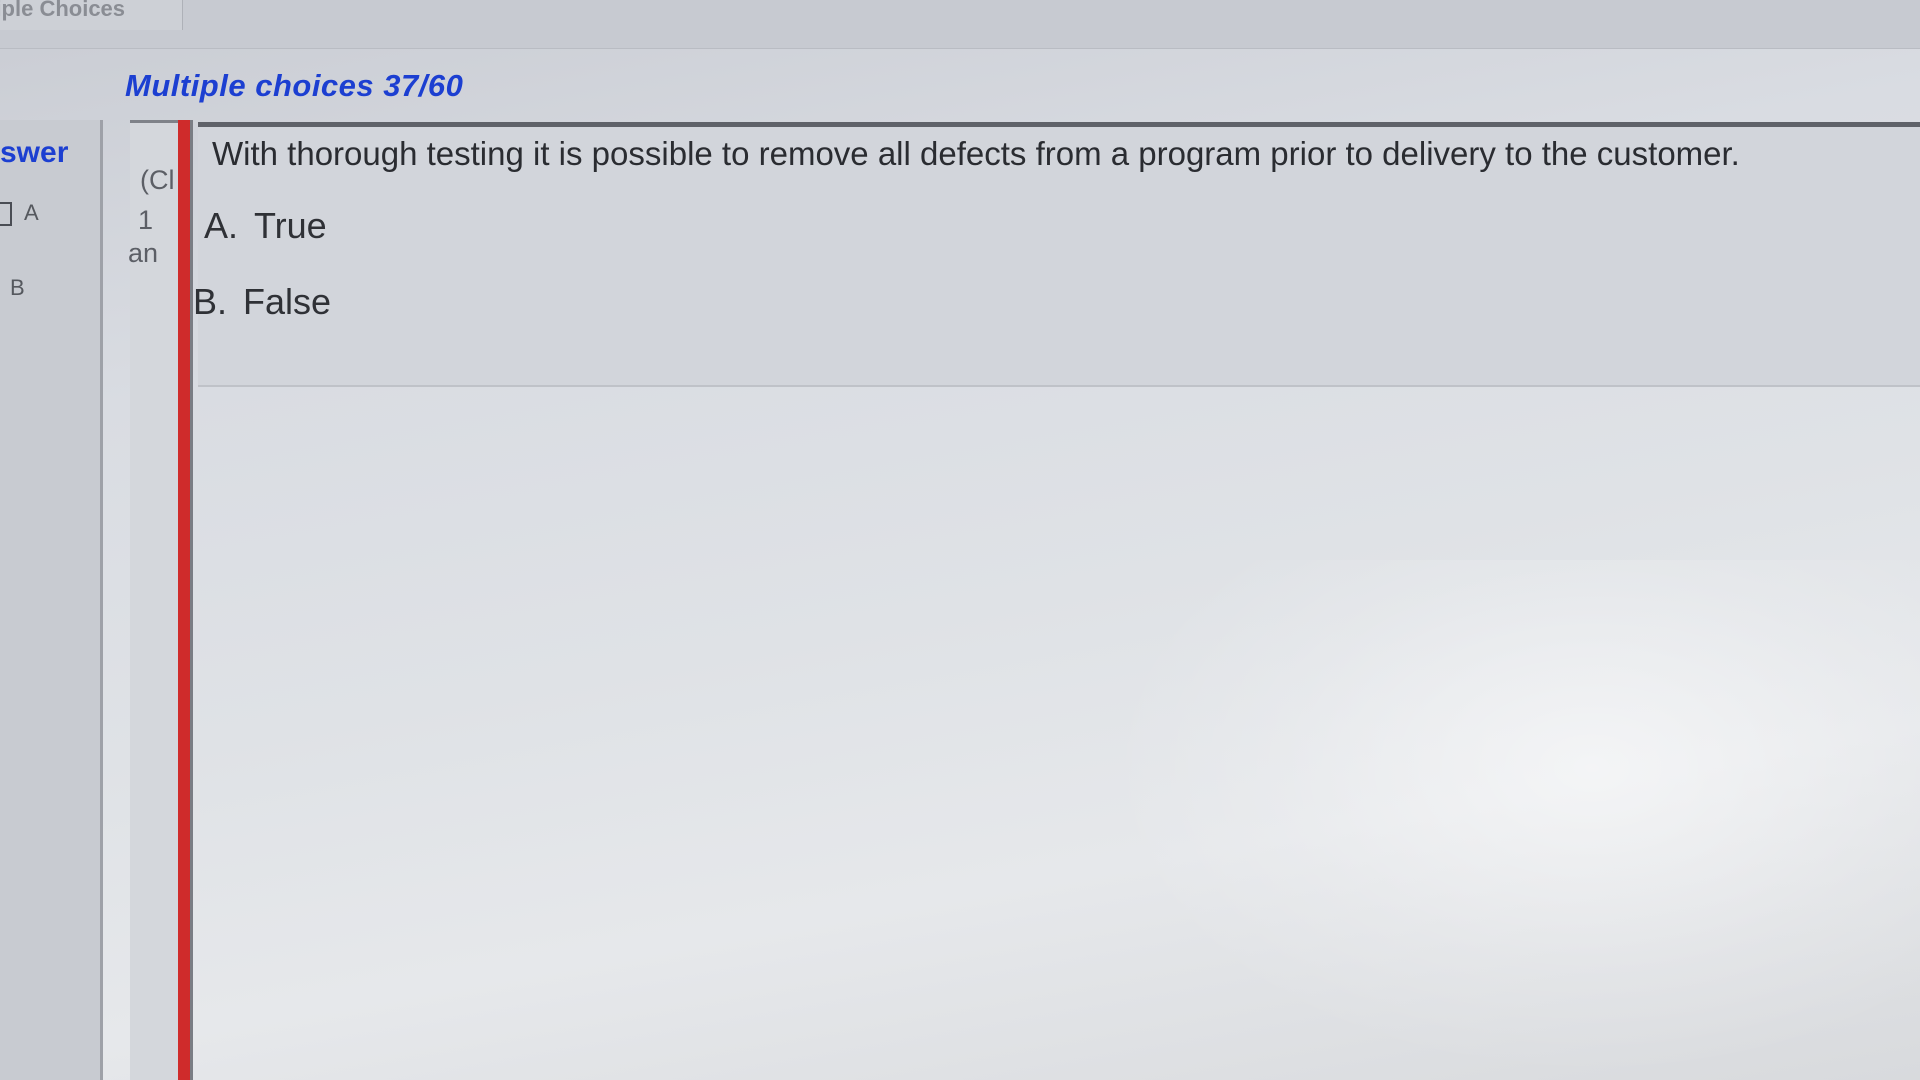 Image resolution: width=1920 pixels, height=1080 pixels. What do you see at coordinates (6, 214) in the screenshot?
I see `checkbox-icon` at bounding box center [6, 214].